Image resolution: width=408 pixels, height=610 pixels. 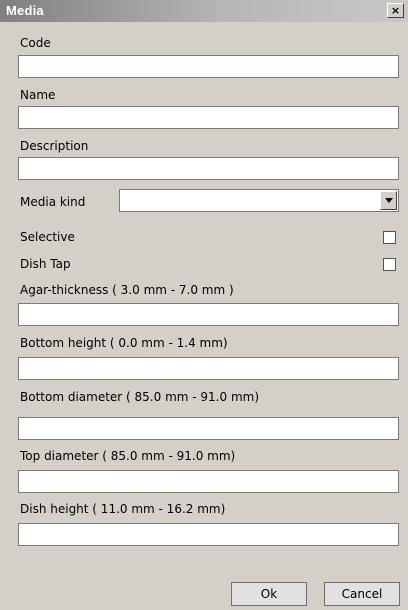 What do you see at coordinates (389, 264) in the screenshot?
I see `dish-tap-checkbox` at bounding box center [389, 264].